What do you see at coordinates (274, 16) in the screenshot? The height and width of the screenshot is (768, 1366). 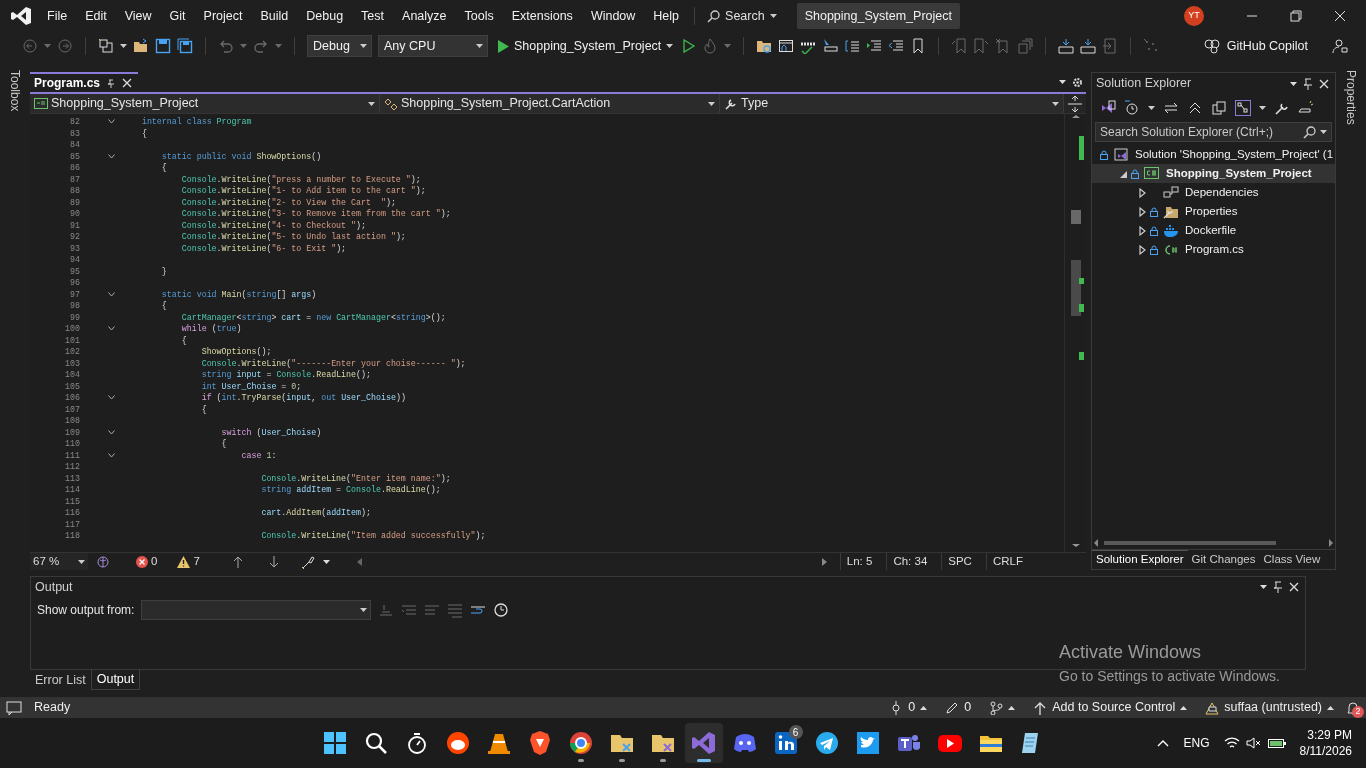 I see `menu-item: Build` at bounding box center [274, 16].